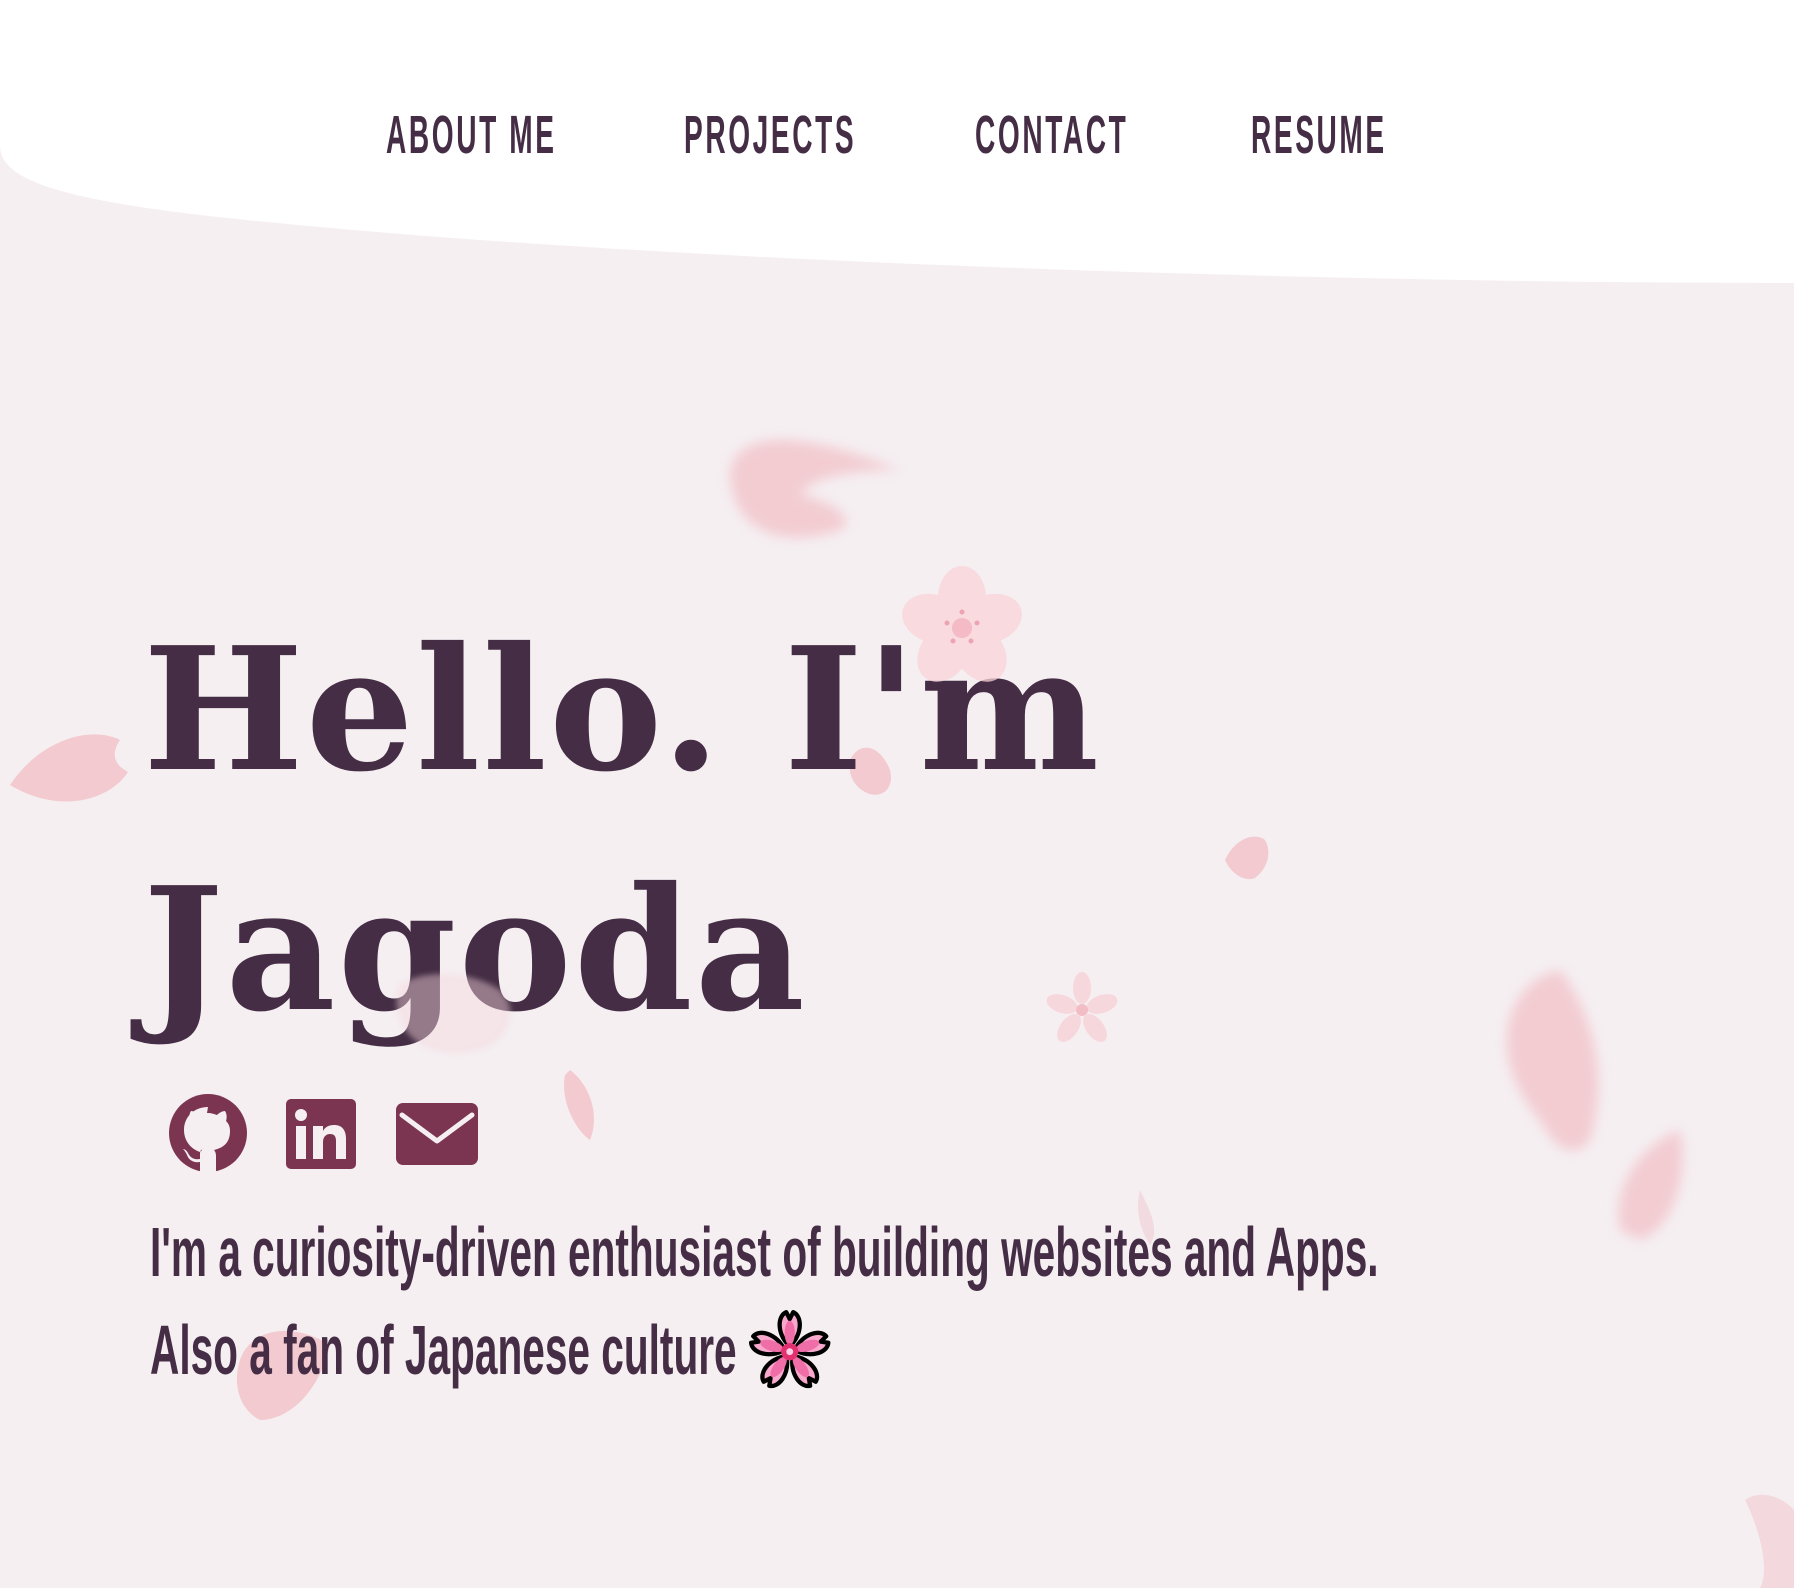 The width and height of the screenshot is (1794, 1588). I want to click on github-icon, so click(208, 1133).